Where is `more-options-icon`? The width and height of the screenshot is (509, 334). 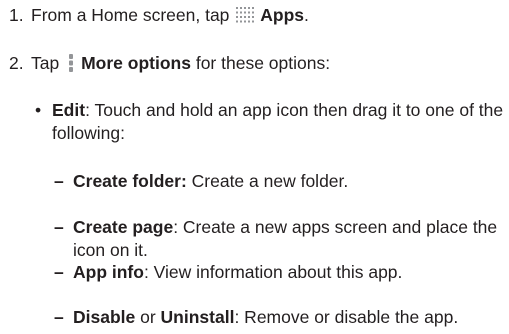
more-options-icon is located at coordinates (71, 63).